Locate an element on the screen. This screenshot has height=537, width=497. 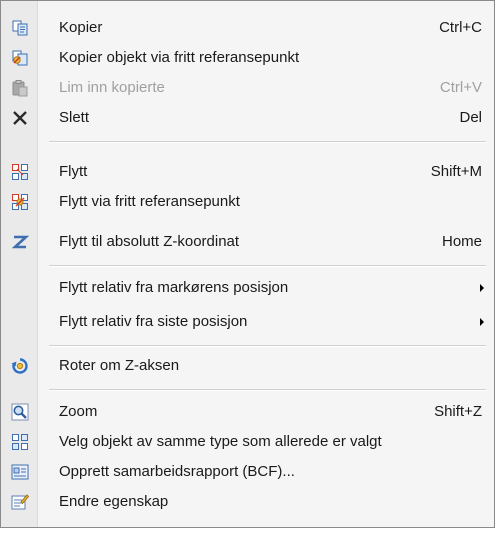
rotate-icon is located at coordinates (20, 366).